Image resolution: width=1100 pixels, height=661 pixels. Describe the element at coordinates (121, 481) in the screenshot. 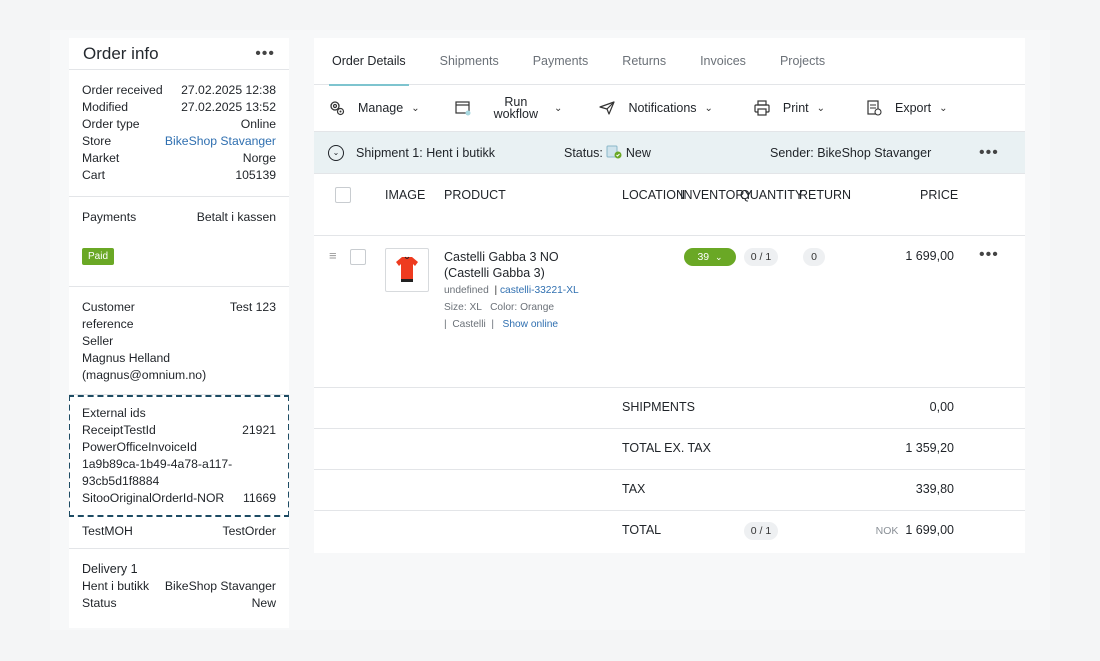

I see `poweroffice-id-value-line2: 93cb5d1f8884` at that location.